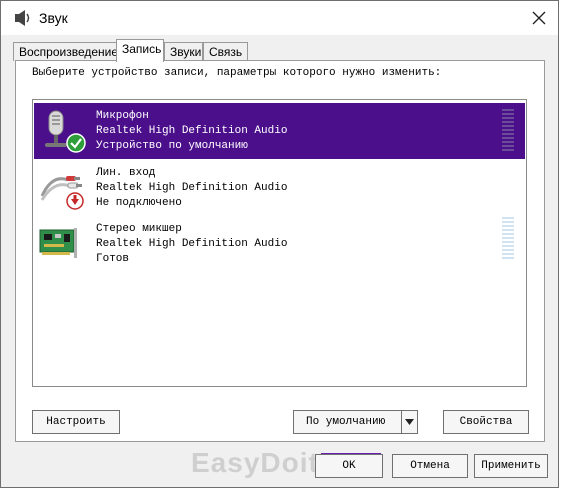 This screenshot has height=490, width=561. Describe the element at coordinates (122, 116) in the screenshot. I see `device-name: Микрофон` at that location.